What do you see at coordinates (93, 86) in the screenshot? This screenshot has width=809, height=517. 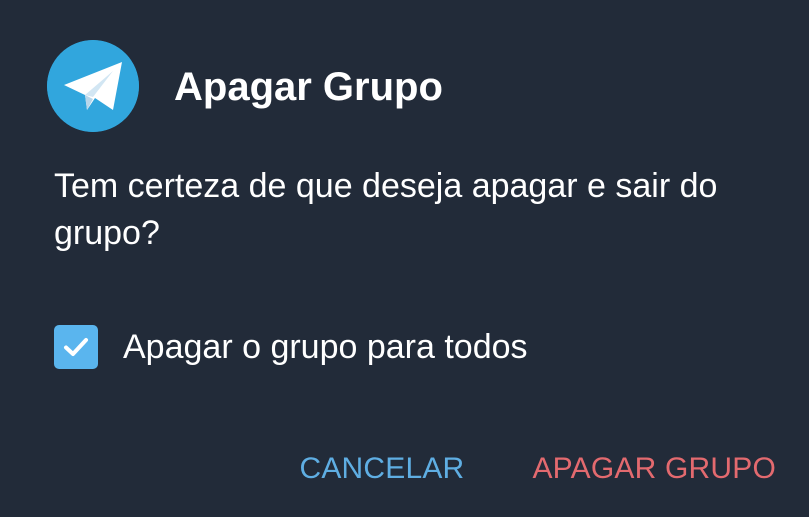 I see `telegram-logo-icon` at bounding box center [93, 86].